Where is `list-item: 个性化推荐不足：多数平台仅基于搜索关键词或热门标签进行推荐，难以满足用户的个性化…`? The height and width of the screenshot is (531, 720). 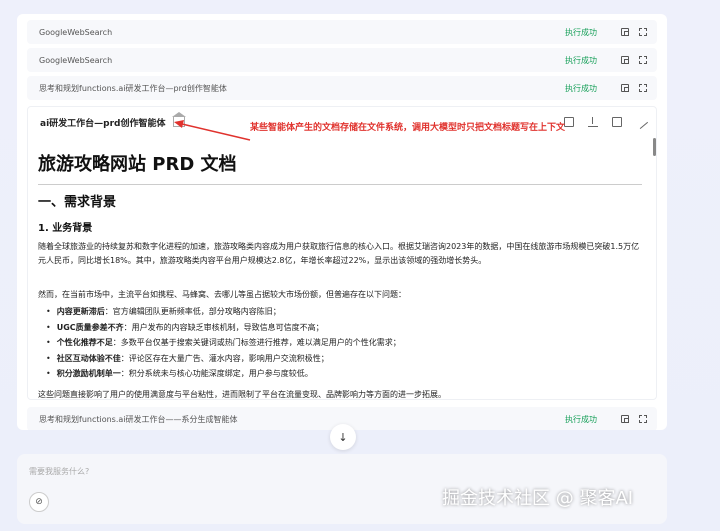 list-item: 个性化推荐不足：多数平台仅基于搜索关键词或热门标签进行推荐，难以满足用户的个性化… is located at coordinates (341, 343).